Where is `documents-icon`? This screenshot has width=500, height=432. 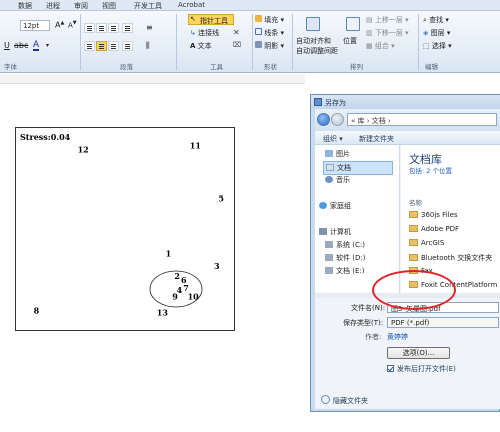
documents-icon is located at coordinates (330, 167).